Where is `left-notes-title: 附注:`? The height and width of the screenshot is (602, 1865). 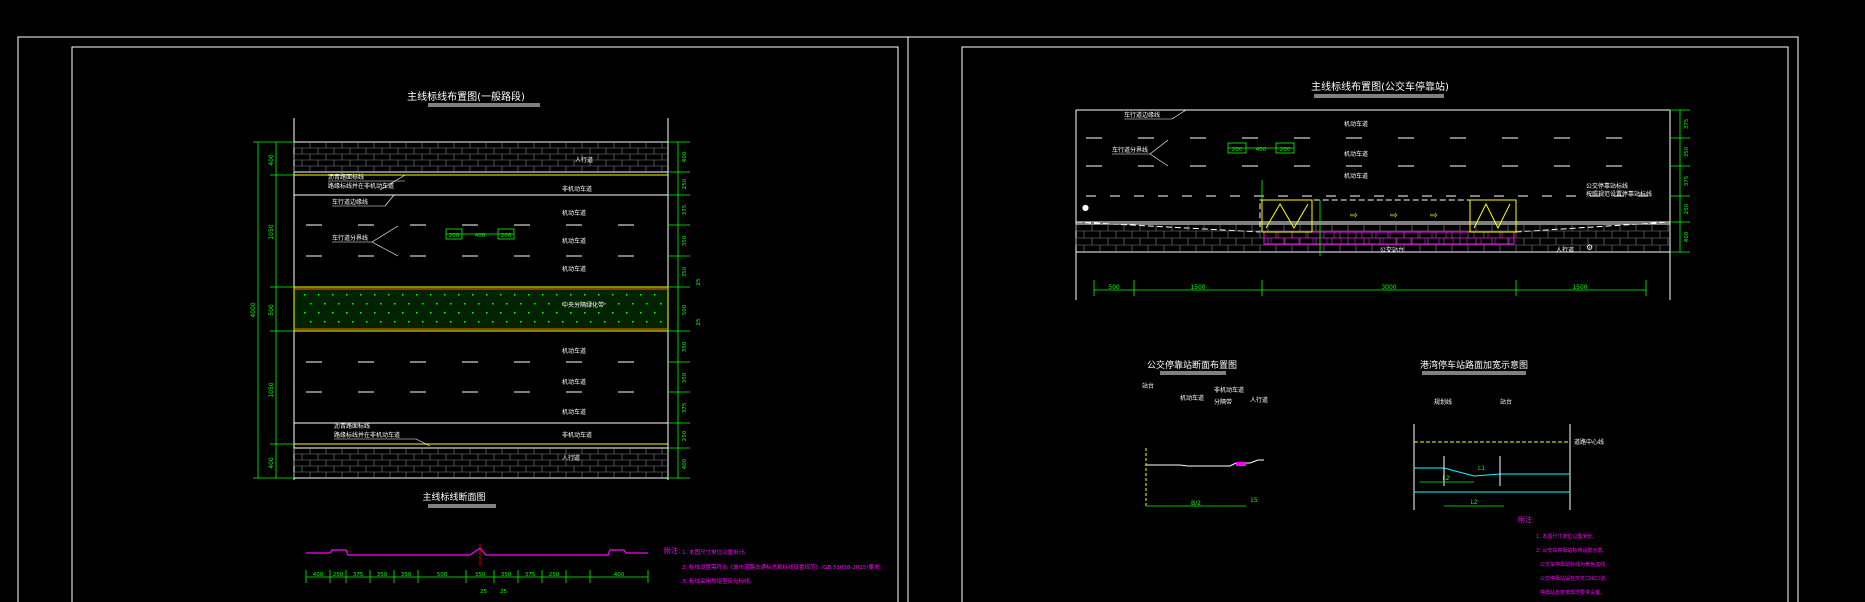 left-notes-title: 附注: is located at coordinates (672, 550).